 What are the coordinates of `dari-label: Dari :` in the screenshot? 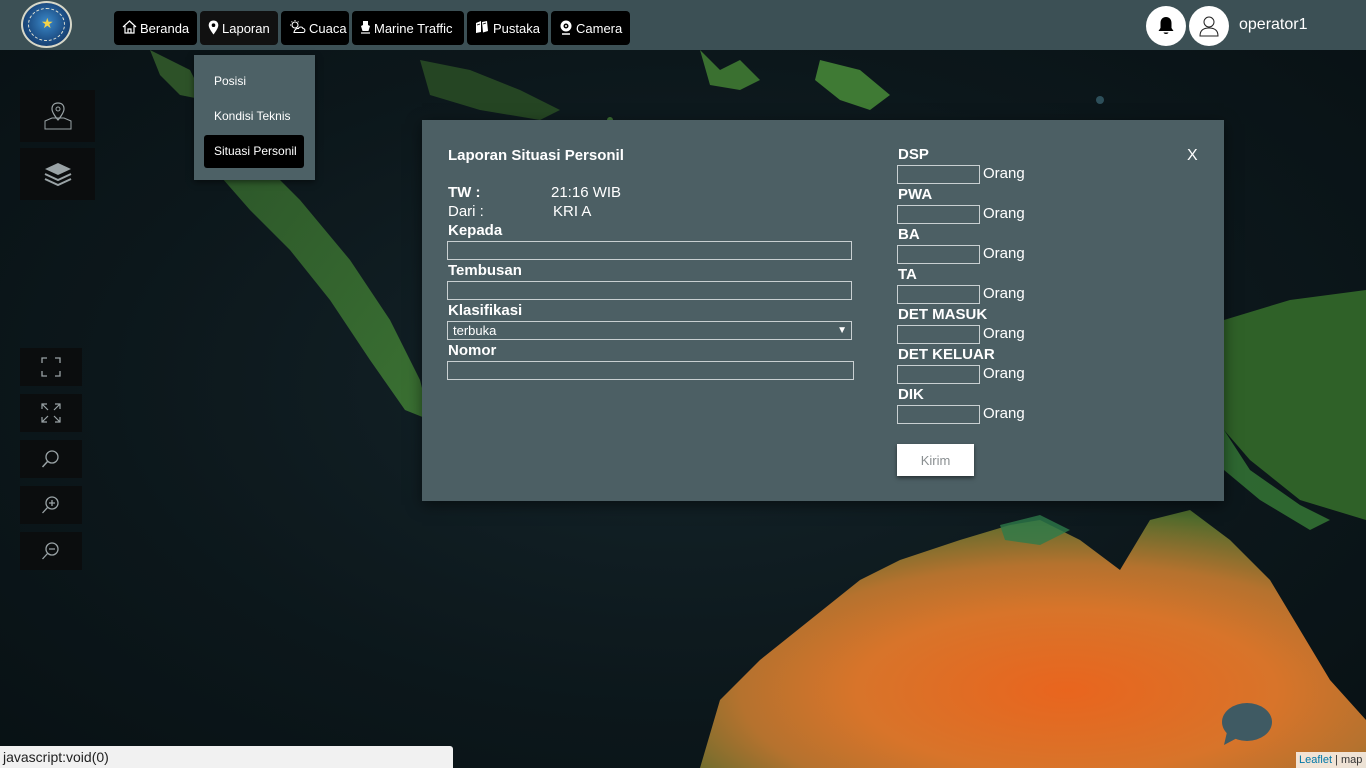 It's located at (466, 211).